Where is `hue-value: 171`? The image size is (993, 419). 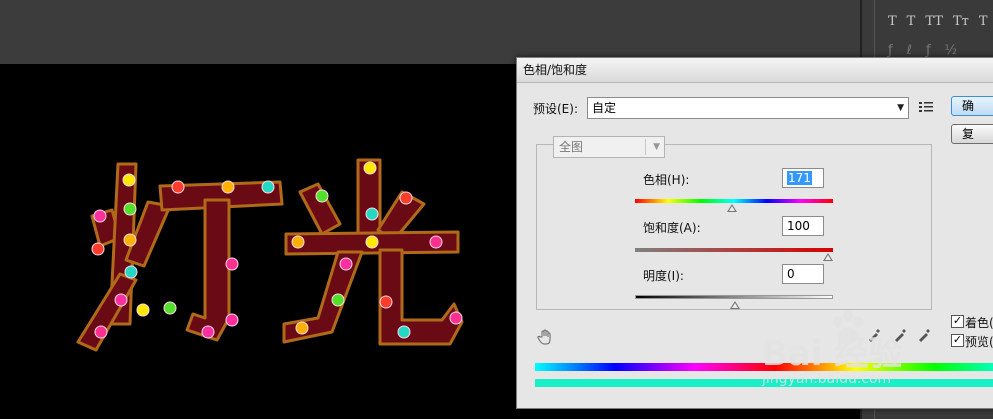
hue-value: 171 is located at coordinates (799, 178).